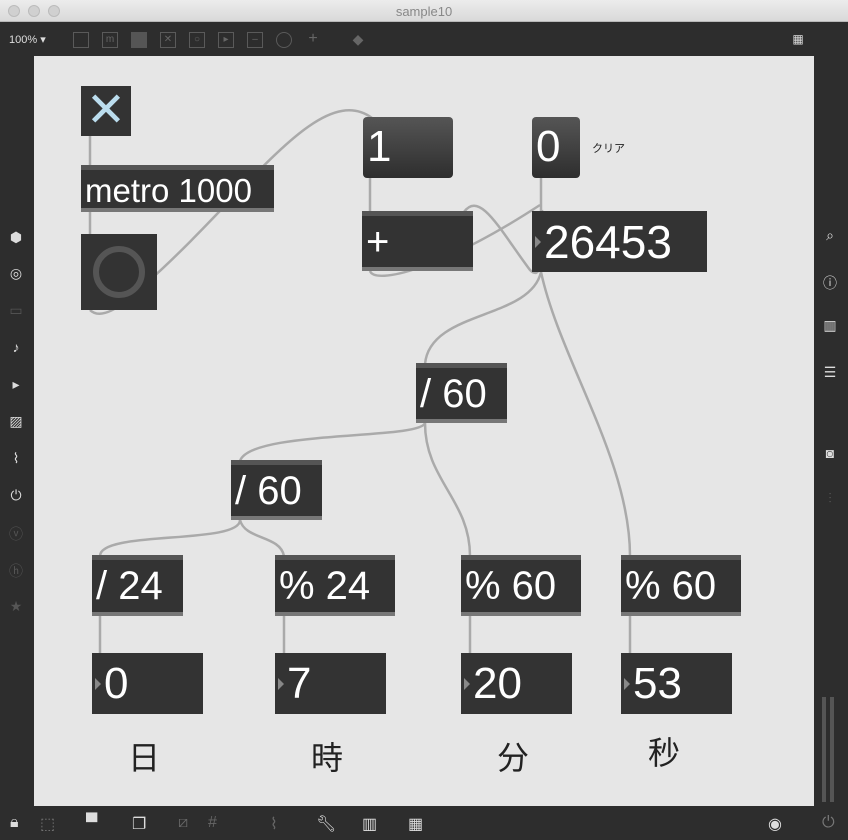 Image resolution: width=848 pixels, height=840 pixels. I want to click on music-note-icon: ♪, so click(16, 347).